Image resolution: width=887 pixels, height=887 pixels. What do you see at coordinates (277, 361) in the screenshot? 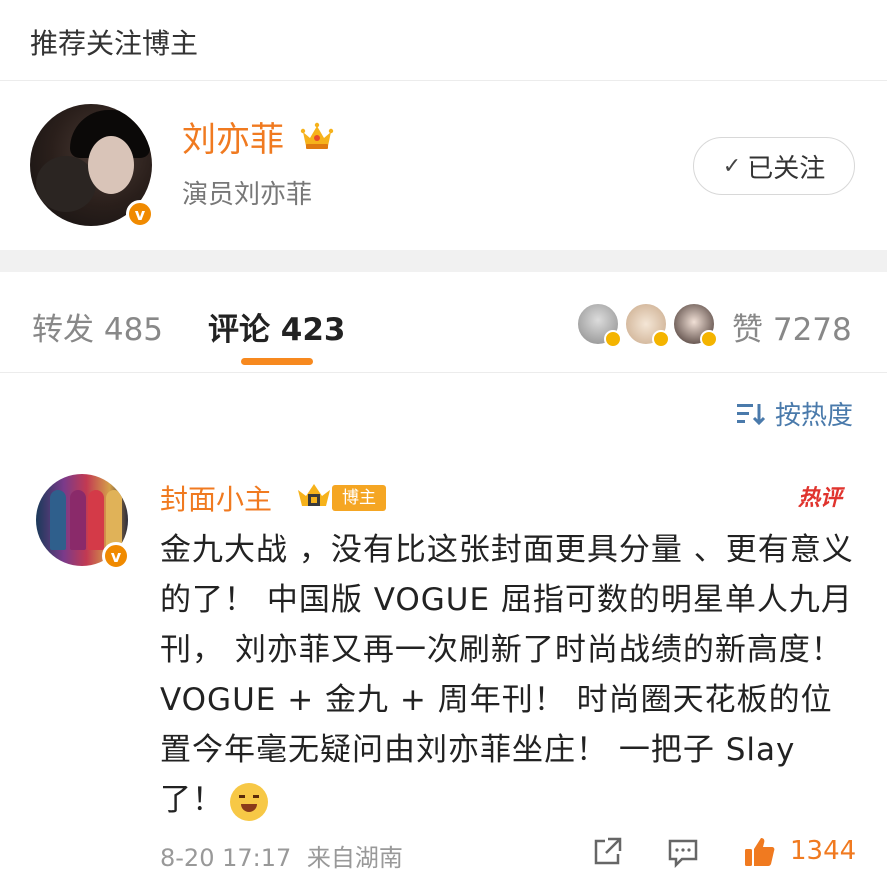
I see `tab-active-underline` at bounding box center [277, 361].